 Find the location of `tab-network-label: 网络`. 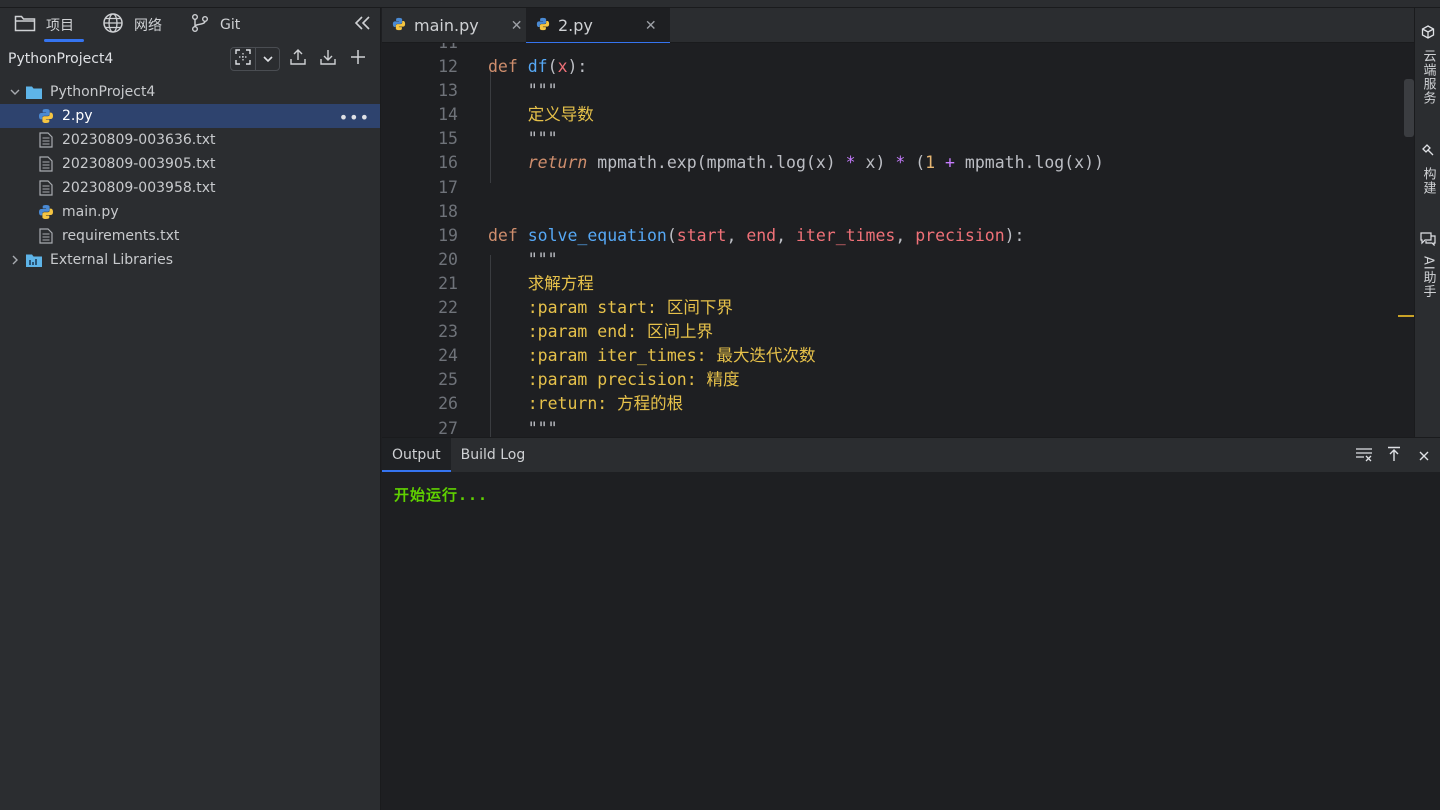

tab-network-label: 网络 is located at coordinates (148, 26).